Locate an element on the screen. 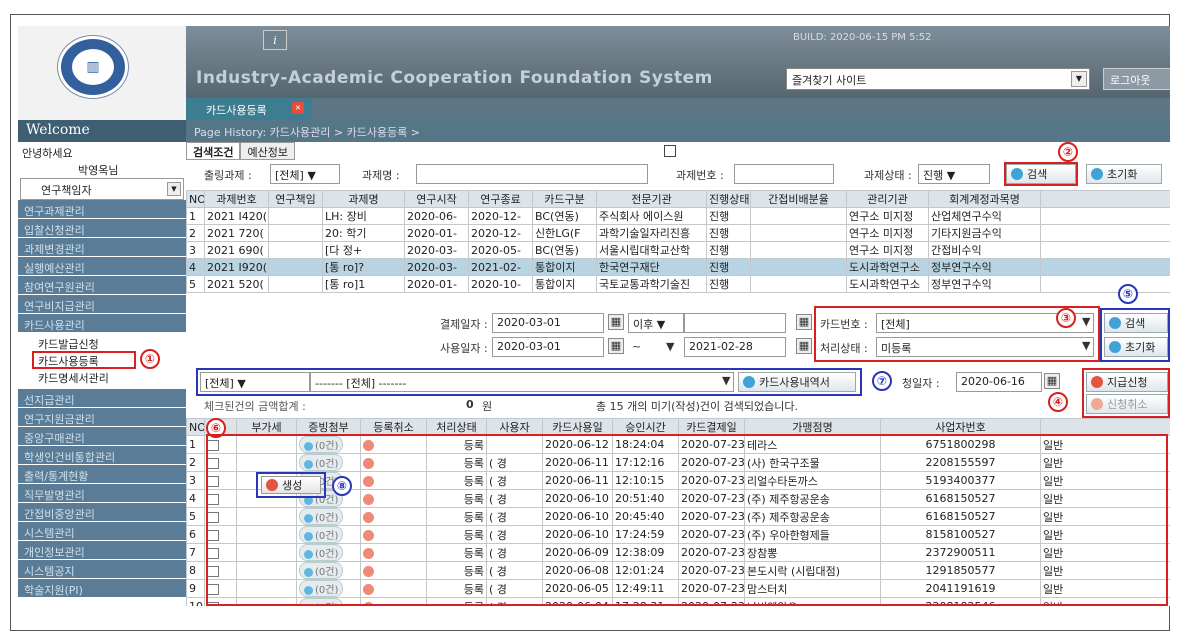 This screenshot has width=1182, height=639. sidebar-item: 시스템공지 is located at coordinates (102, 569).